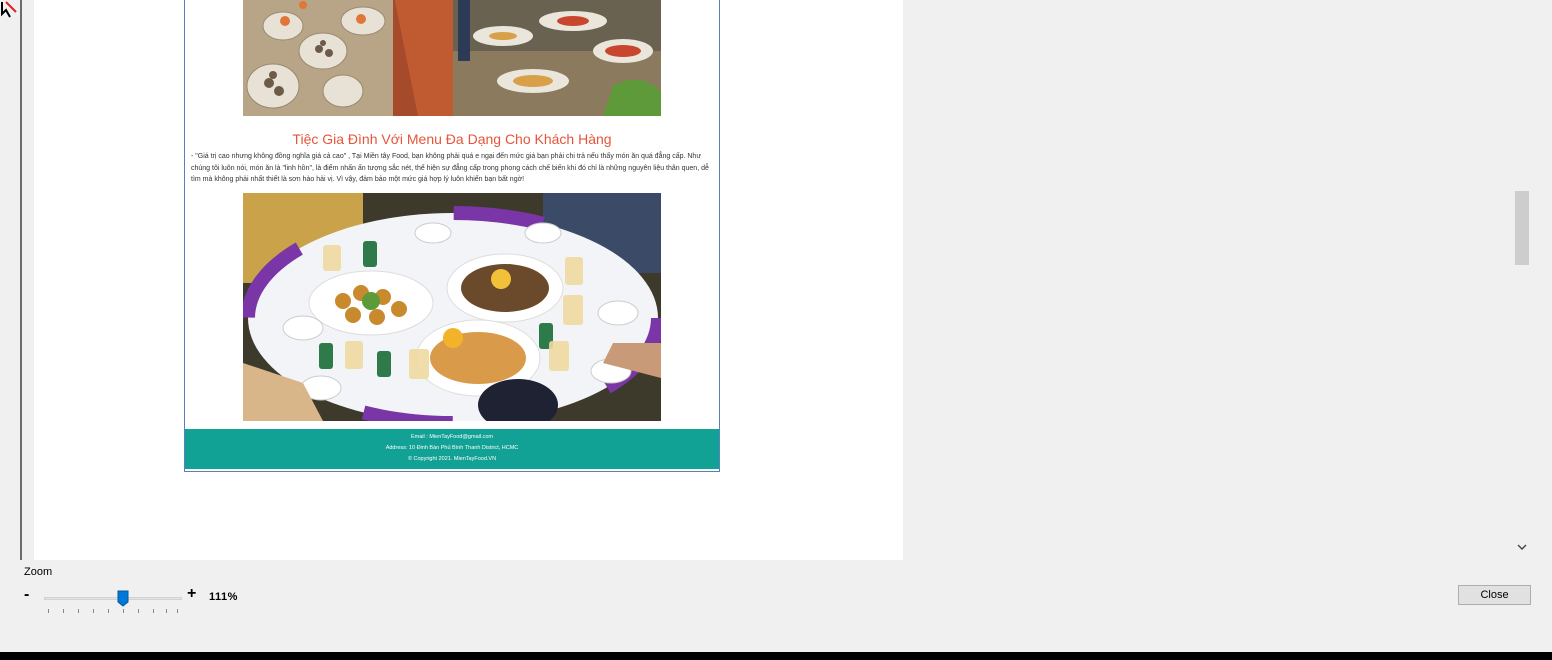  What do you see at coordinates (38, 572) in the screenshot?
I see `zoom-label: Zoom` at bounding box center [38, 572].